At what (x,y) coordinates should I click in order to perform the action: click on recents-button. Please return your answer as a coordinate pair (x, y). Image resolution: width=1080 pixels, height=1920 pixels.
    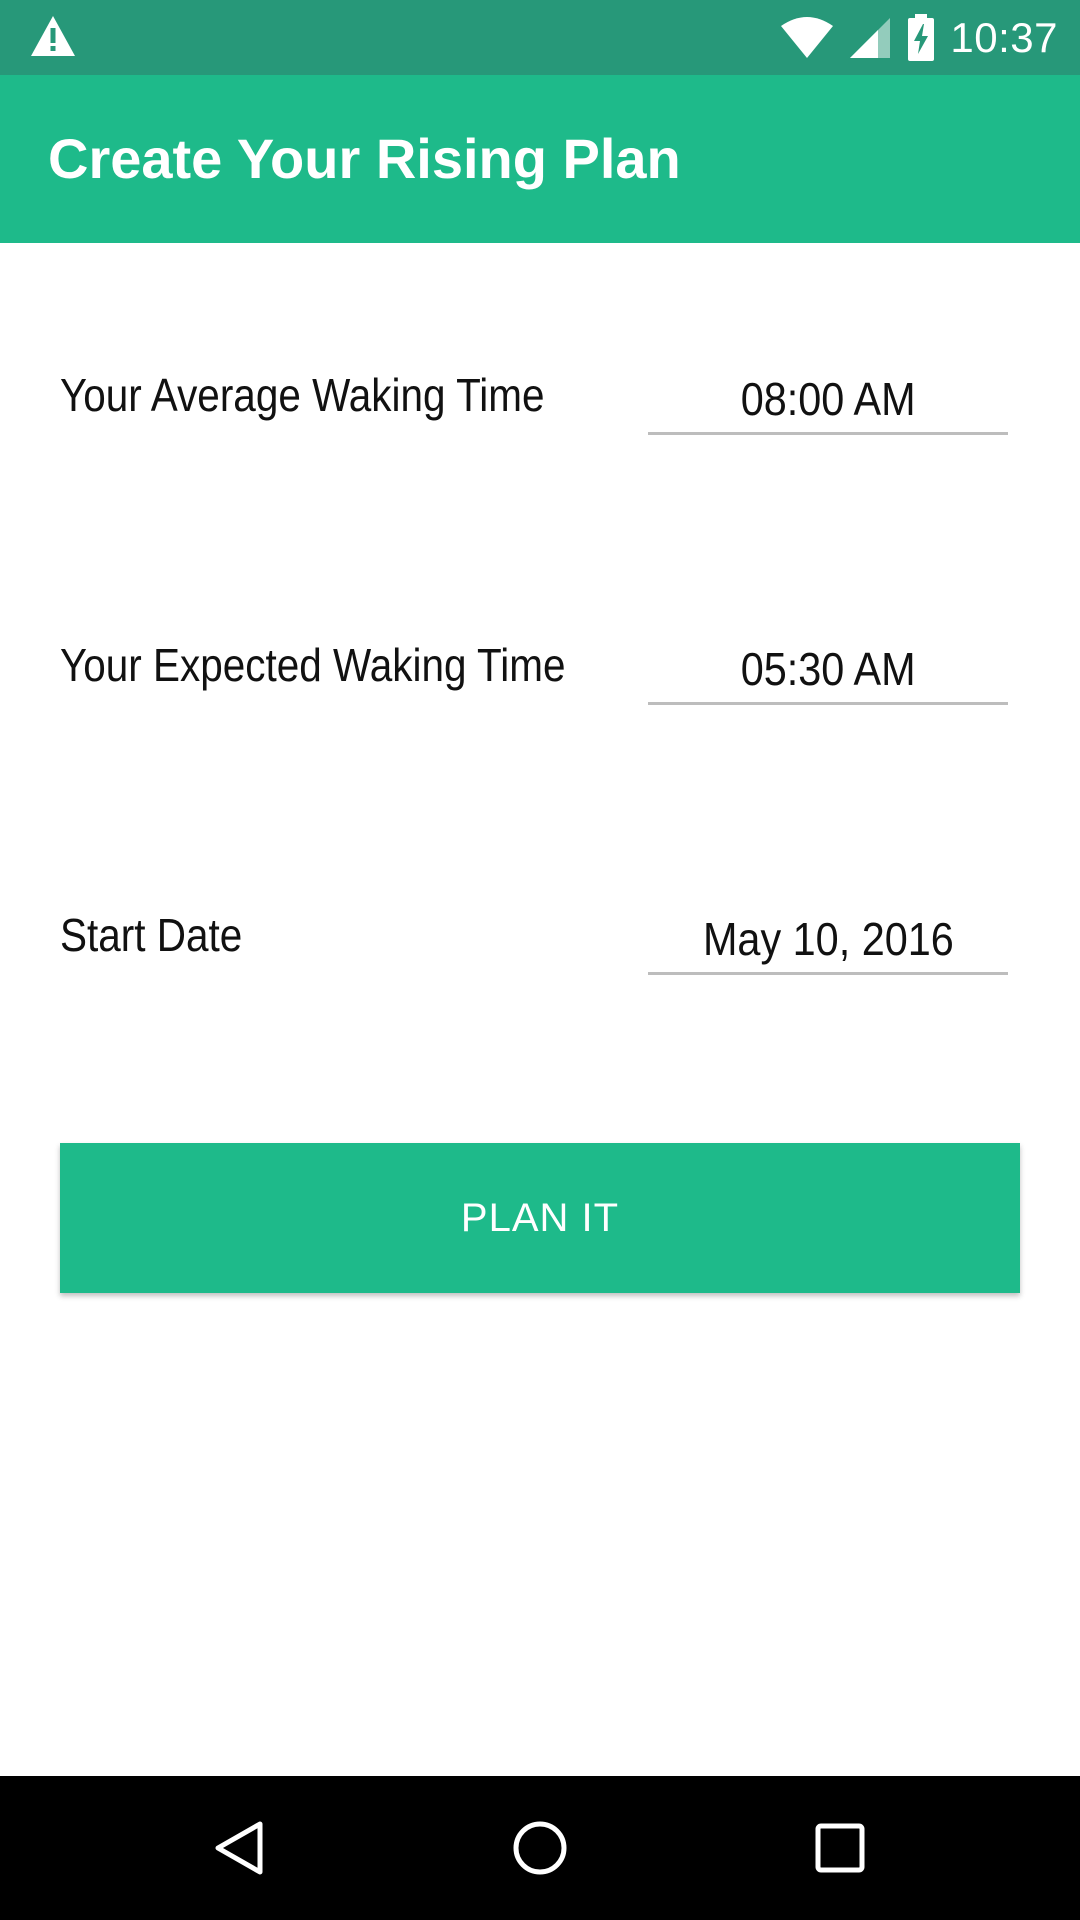
    Looking at the image, I should click on (840, 1848).